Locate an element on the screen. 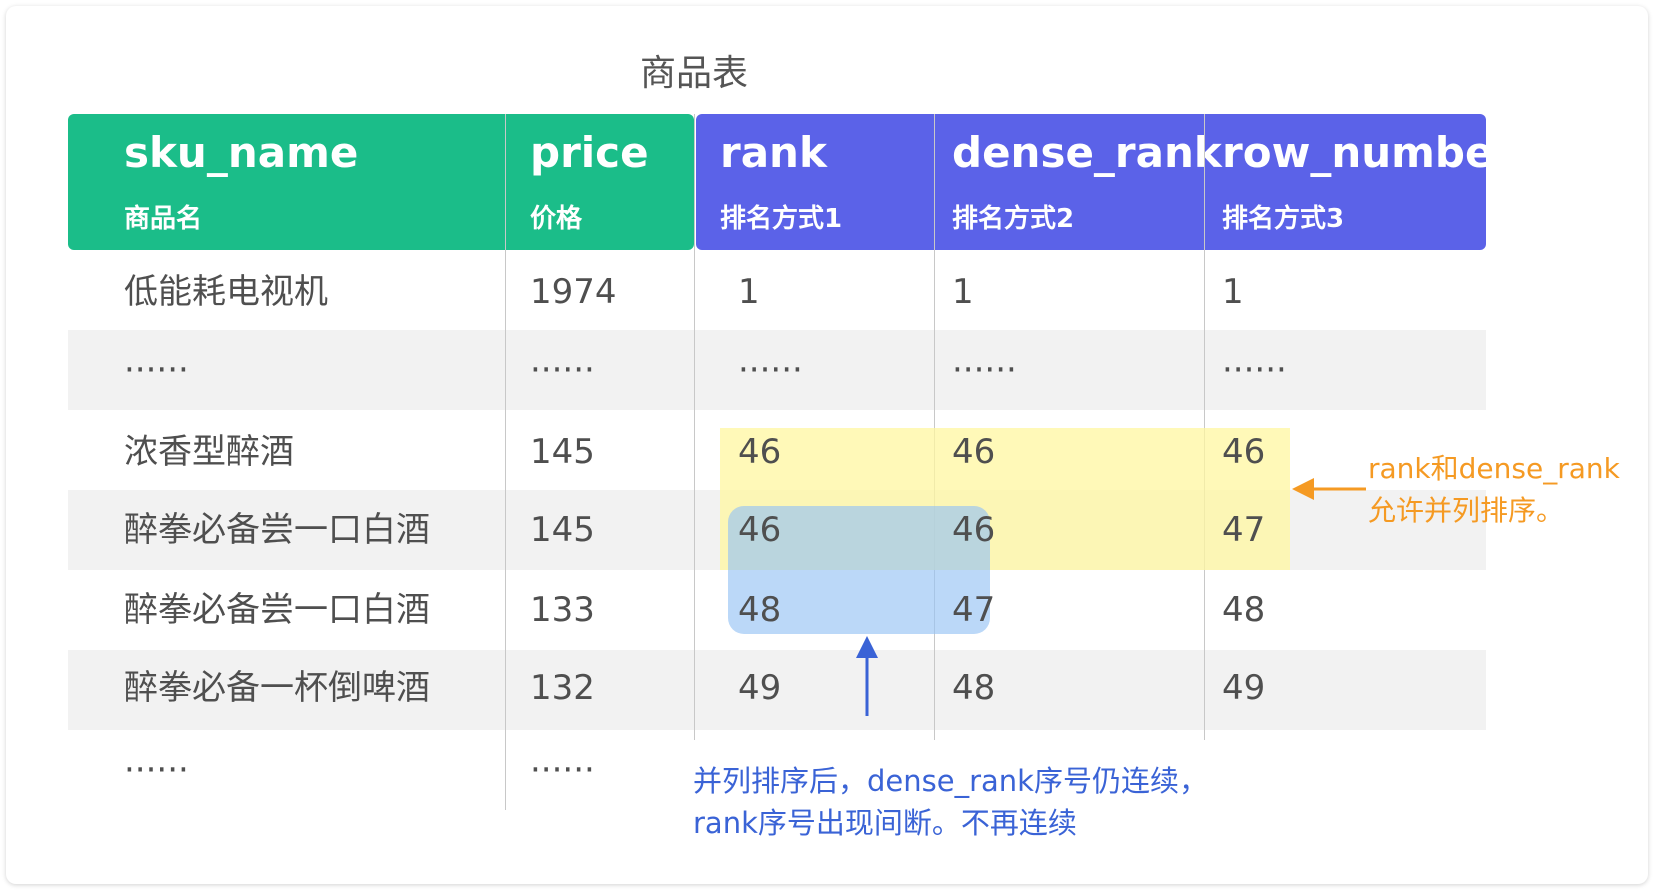 This screenshot has height=892, width=1656. orange-arrow-icon is located at coordinates (1329, 489).